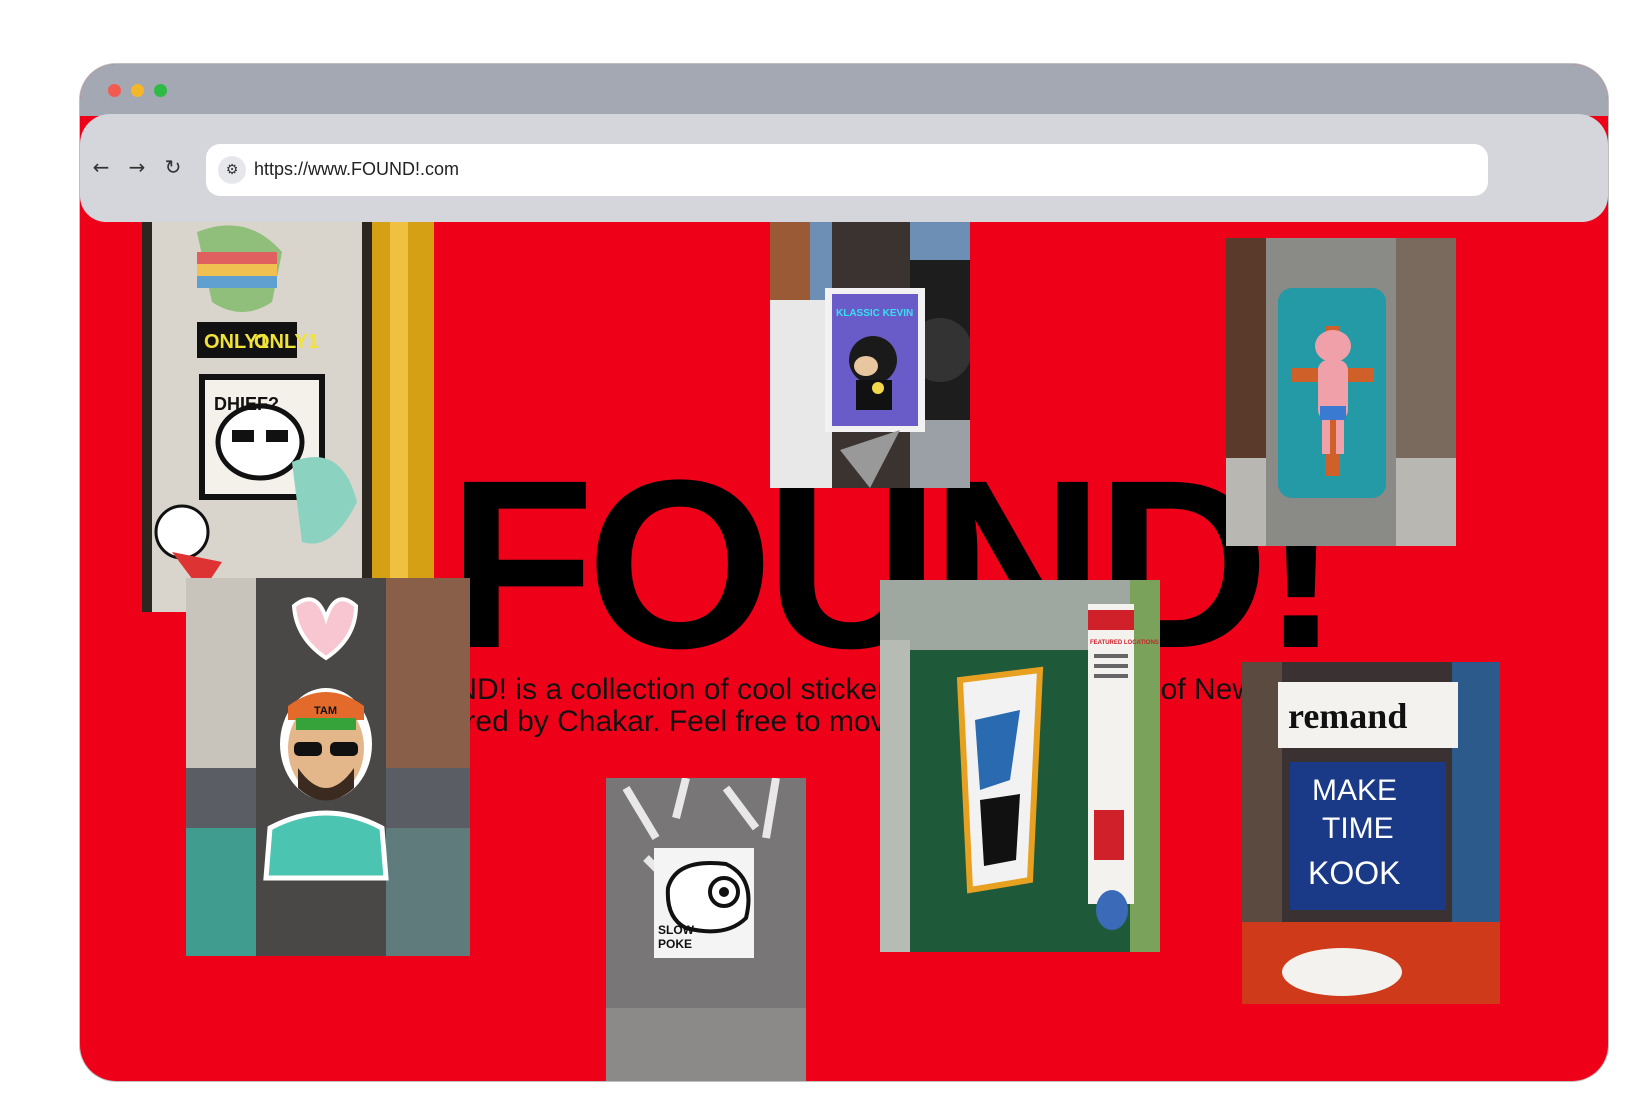  Describe the element at coordinates (1354, 790) in the screenshot. I see `photo7-text-2: MAKE` at that location.